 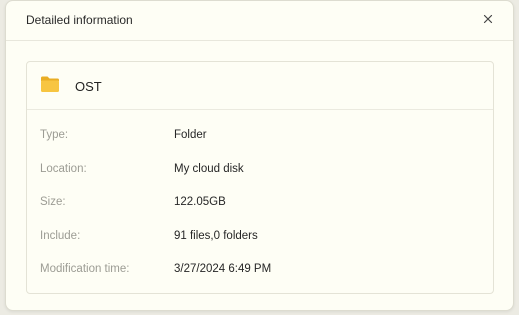 I want to click on close-button, so click(x=488, y=19).